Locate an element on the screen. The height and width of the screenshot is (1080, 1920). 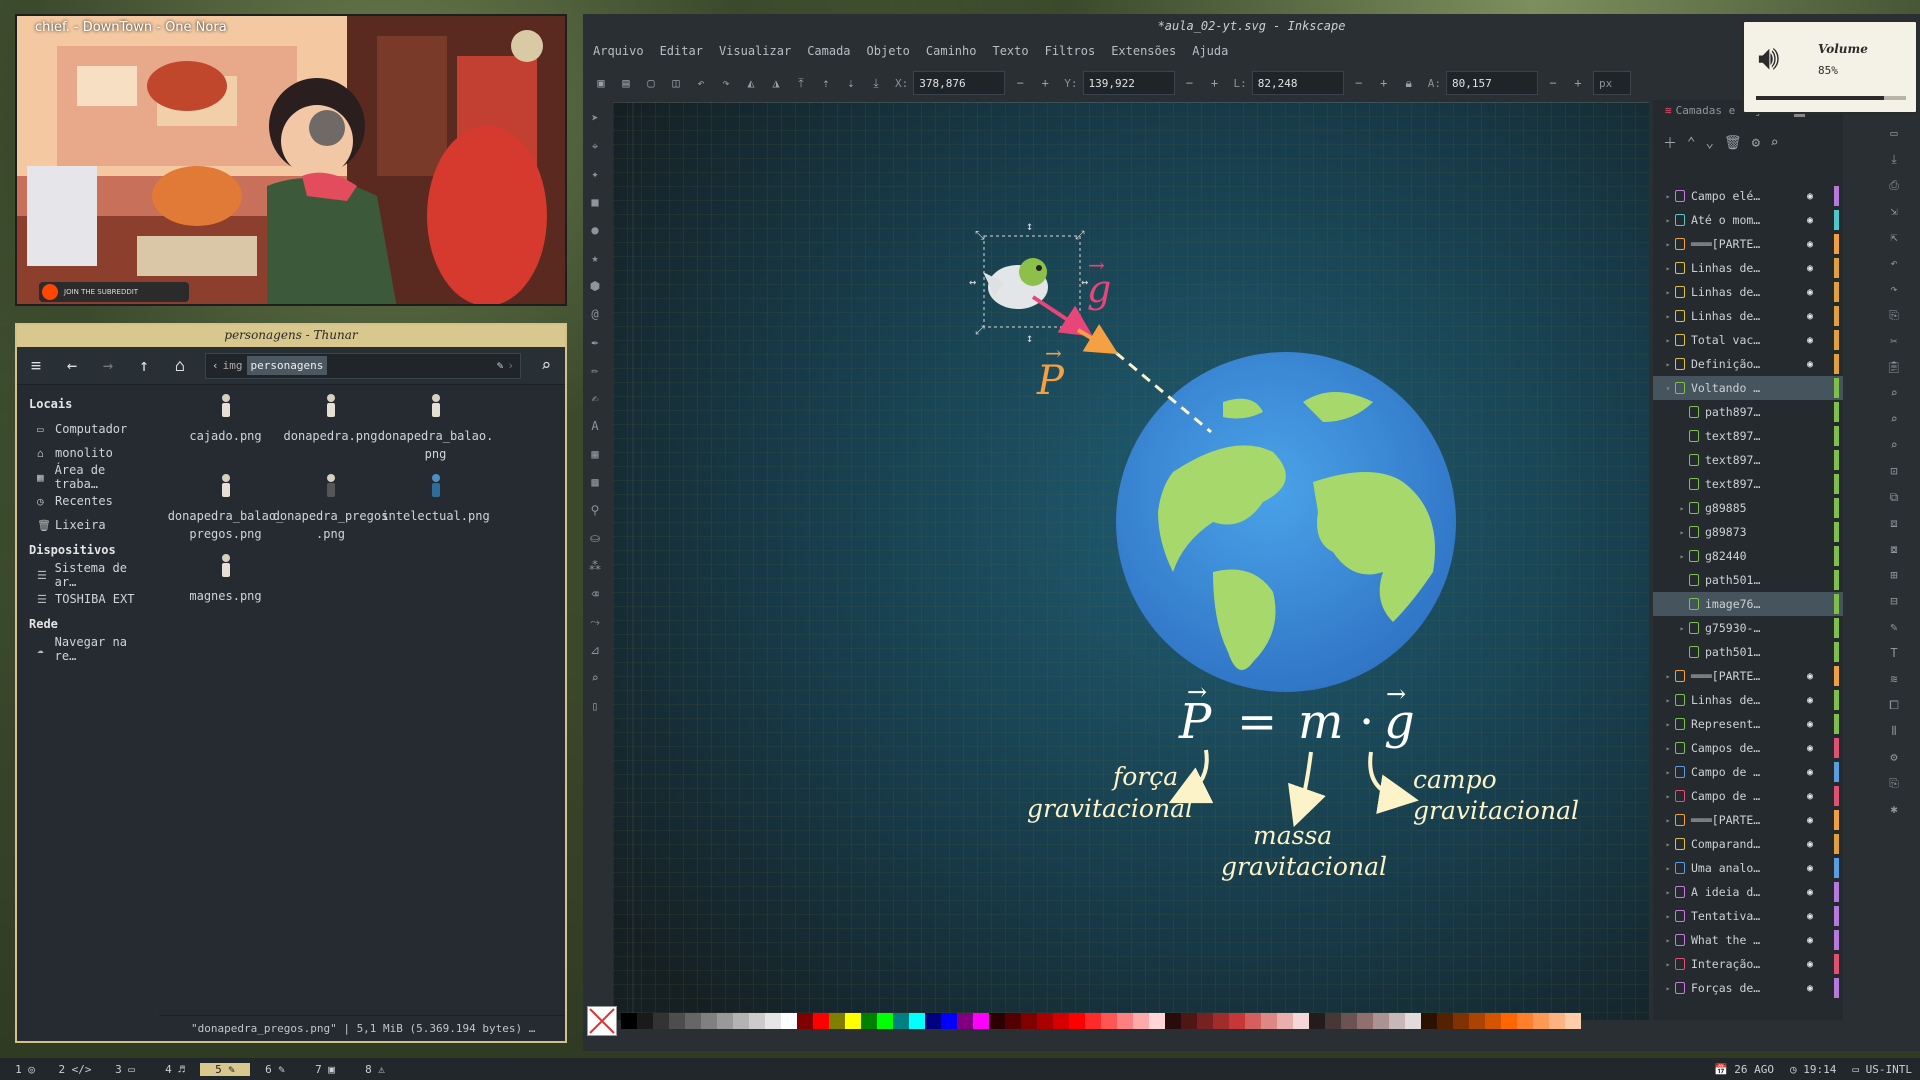
menu-item: Camada is located at coordinates (828, 51).